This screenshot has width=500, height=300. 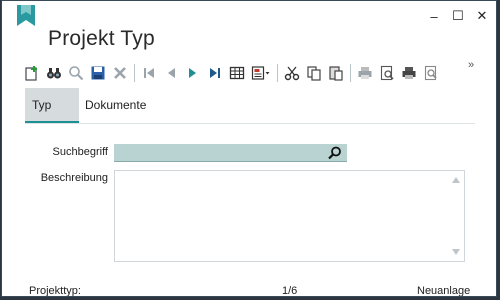 I want to click on last-record-icon, so click(x=215, y=73).